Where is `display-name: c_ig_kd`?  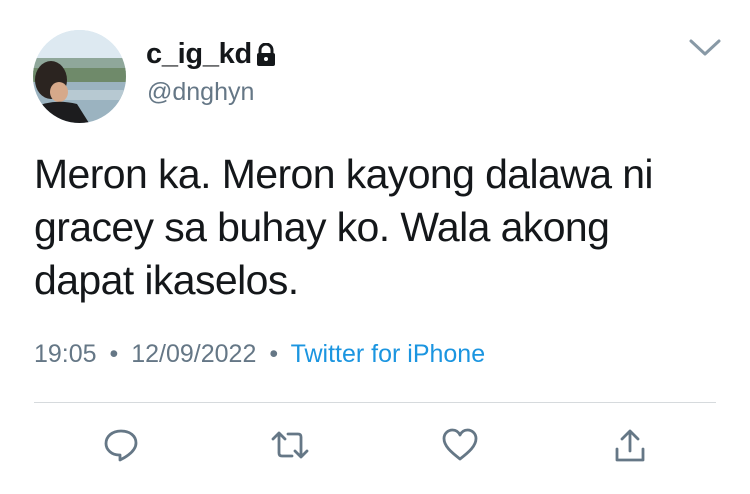 display-name: c_ig_kd is located at coordinates (211, 54).